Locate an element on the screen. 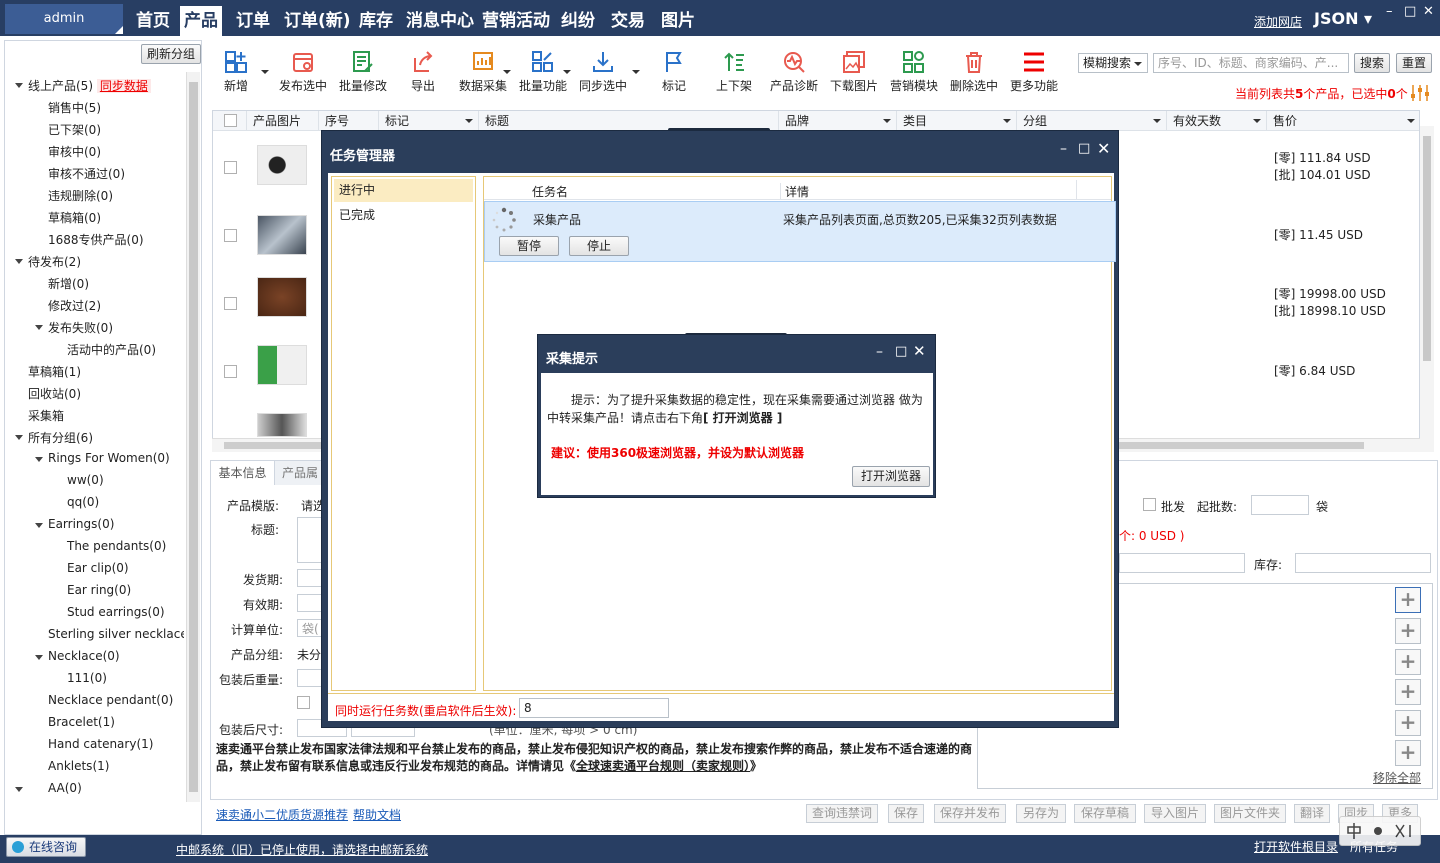 The image size is (1440, 863). tree-item: Stud earrings(0) is located at coordinates (116, 612).